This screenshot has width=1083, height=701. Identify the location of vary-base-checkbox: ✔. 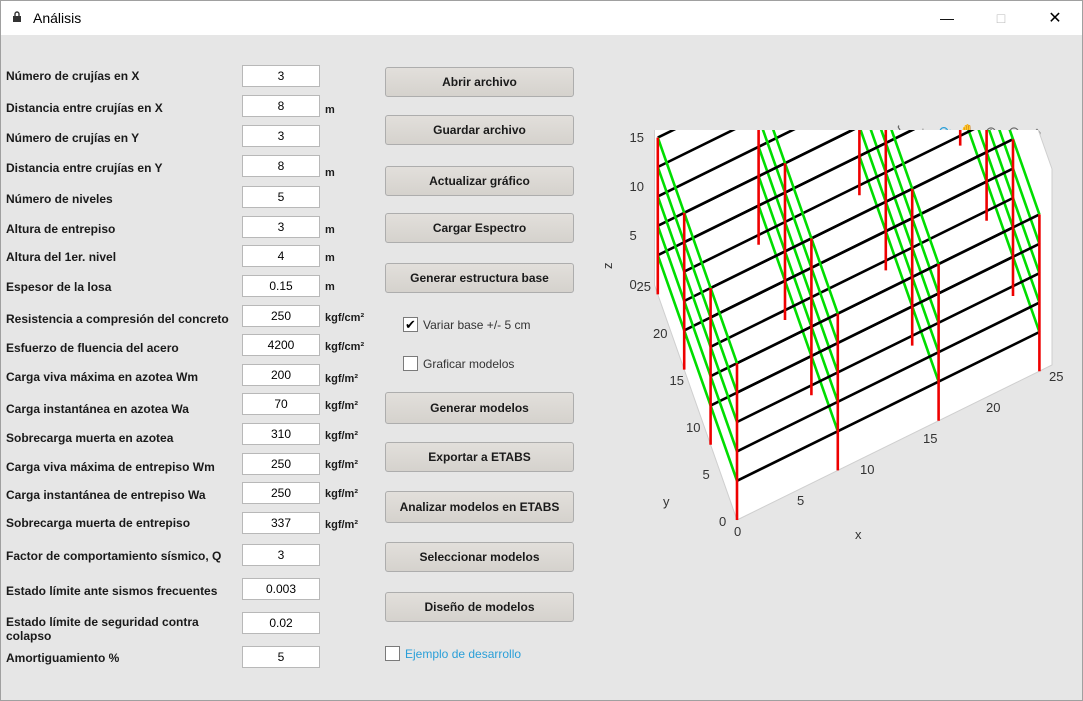
(410, 324).